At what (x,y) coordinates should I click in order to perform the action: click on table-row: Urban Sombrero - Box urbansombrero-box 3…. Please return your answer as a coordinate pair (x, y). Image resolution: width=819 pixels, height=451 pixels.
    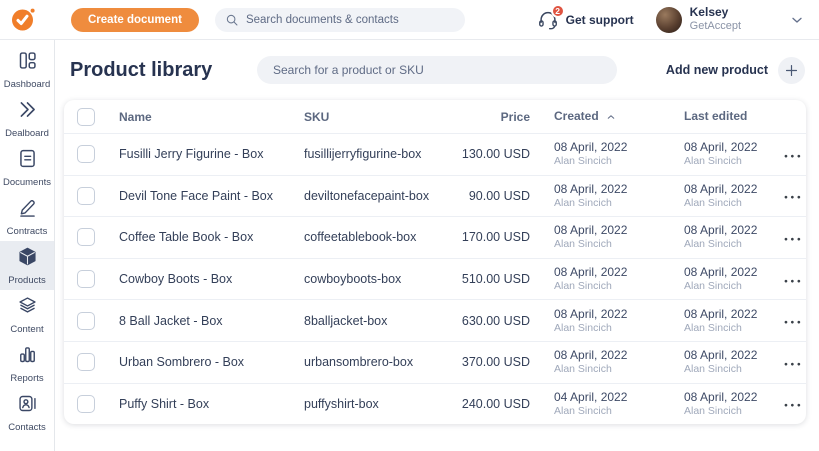
    Looking at the image, I should click on (435, 361).